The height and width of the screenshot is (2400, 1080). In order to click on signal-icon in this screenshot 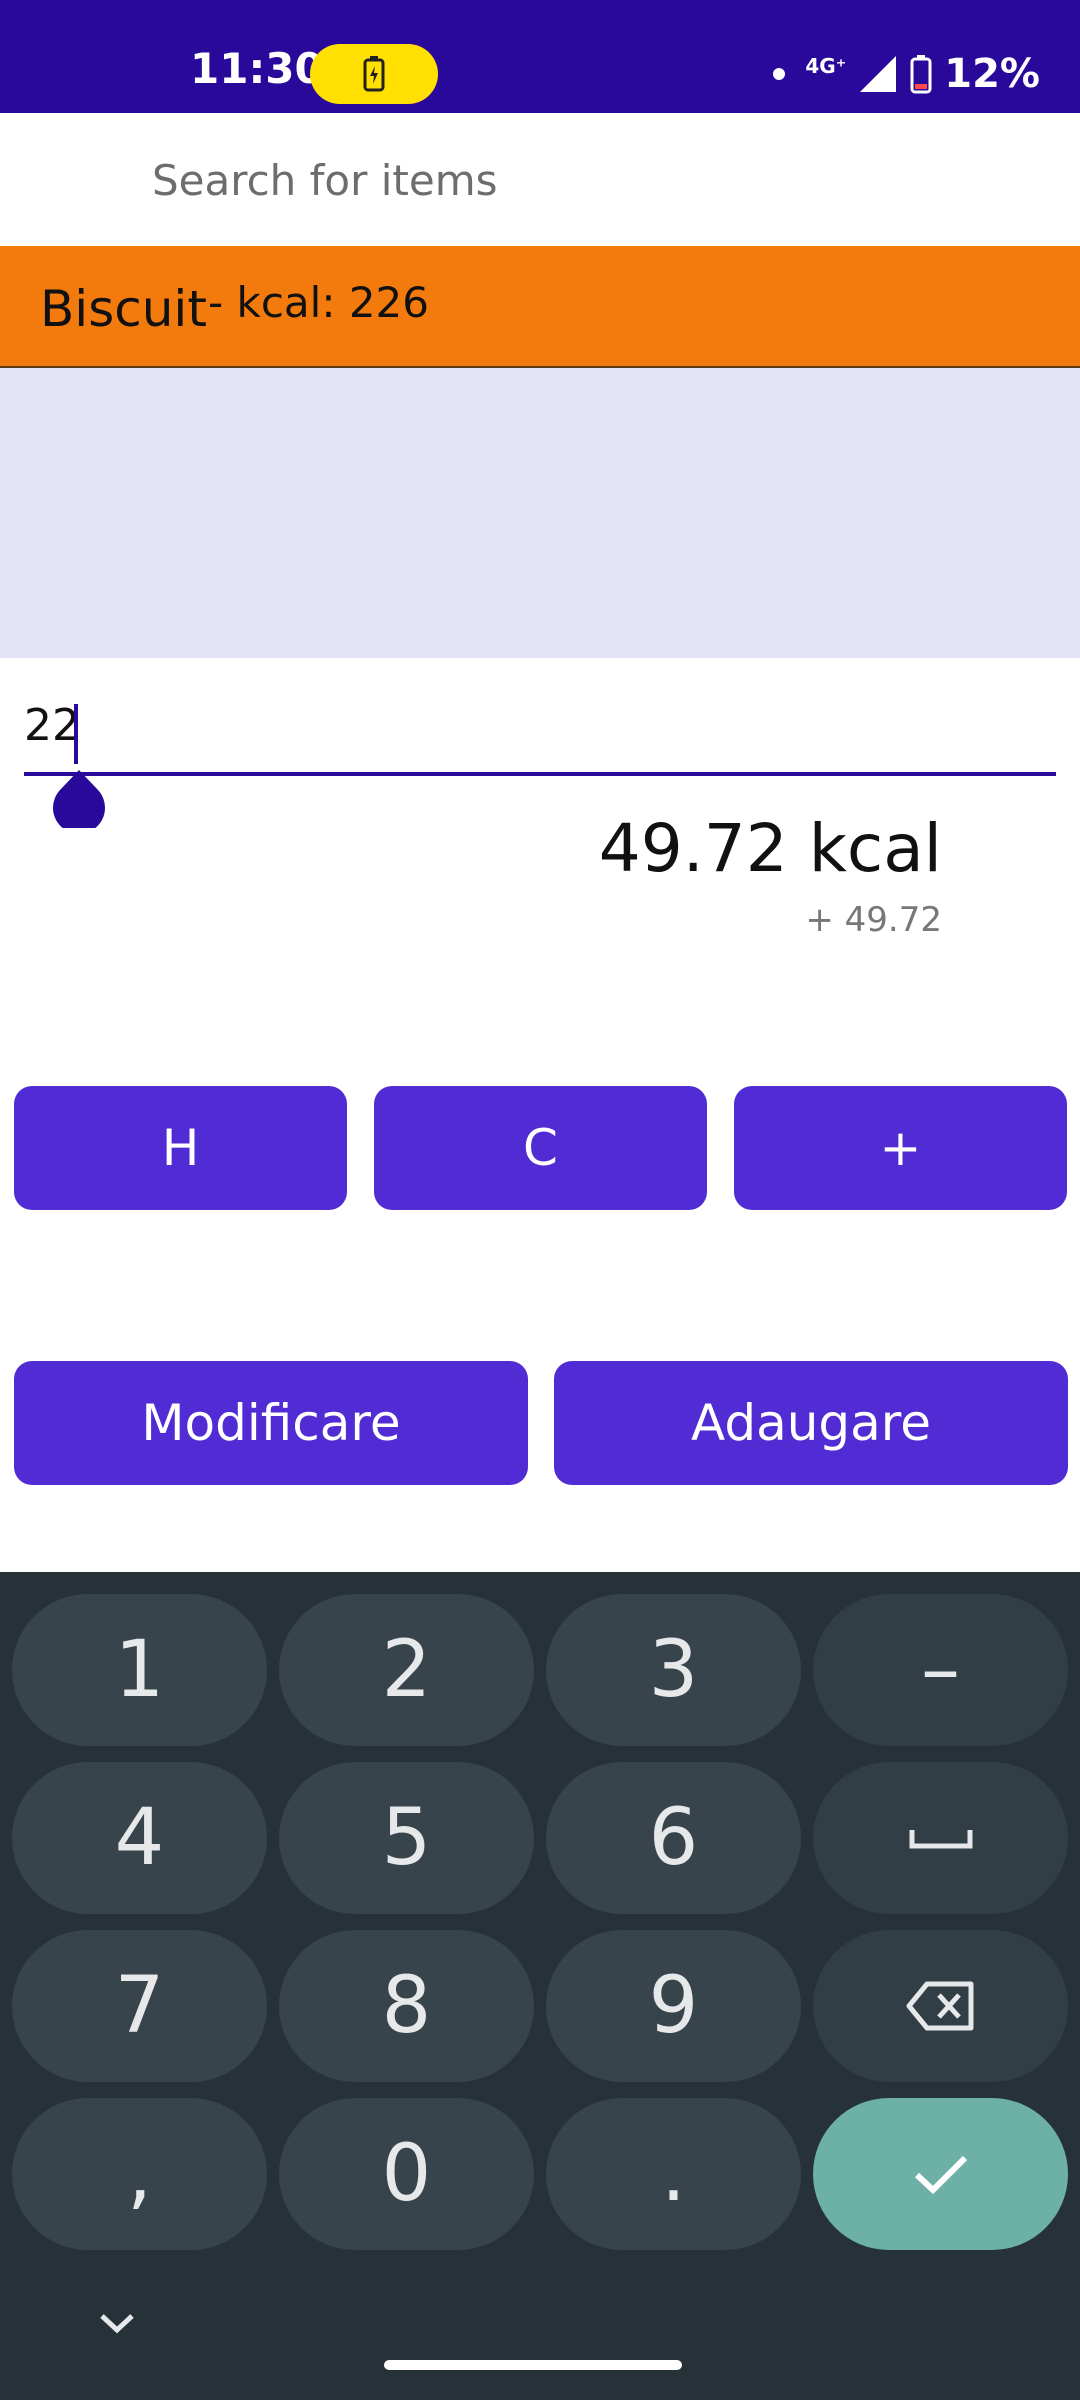, I will do `click(878, 74)`.